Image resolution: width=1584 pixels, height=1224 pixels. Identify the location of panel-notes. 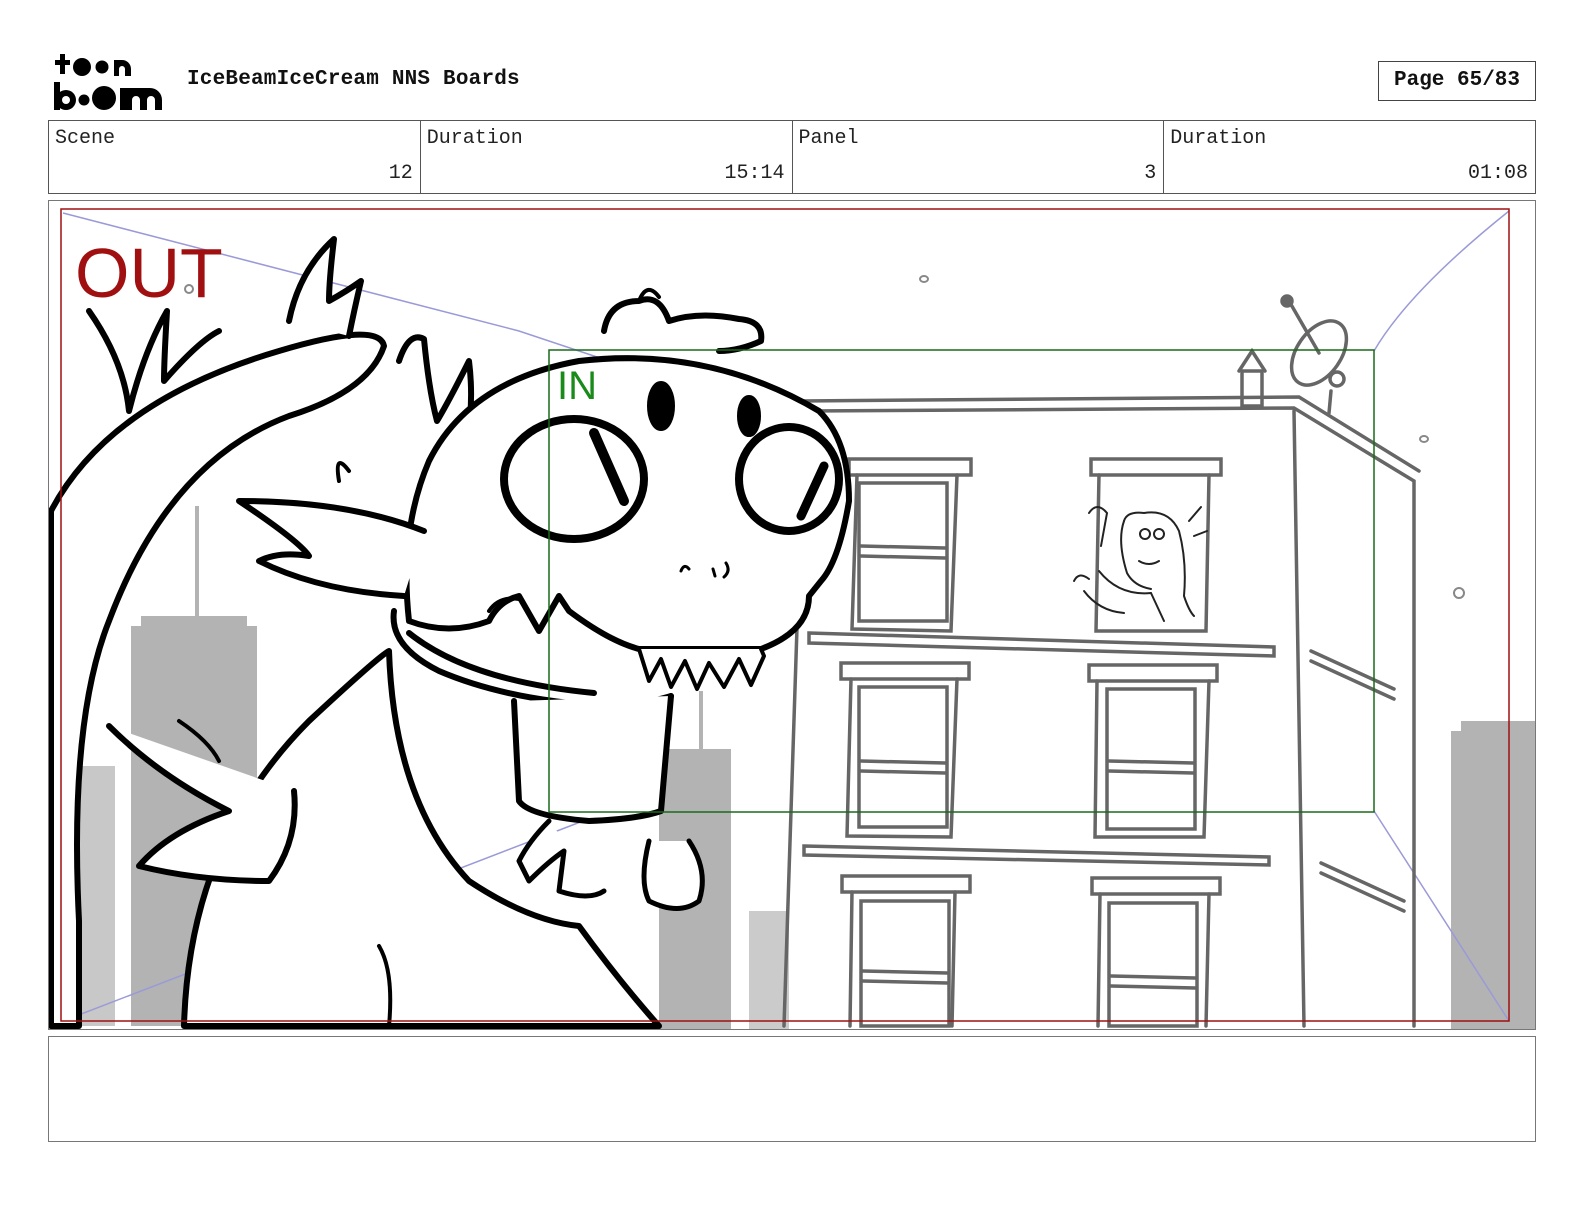
(792, 1089).